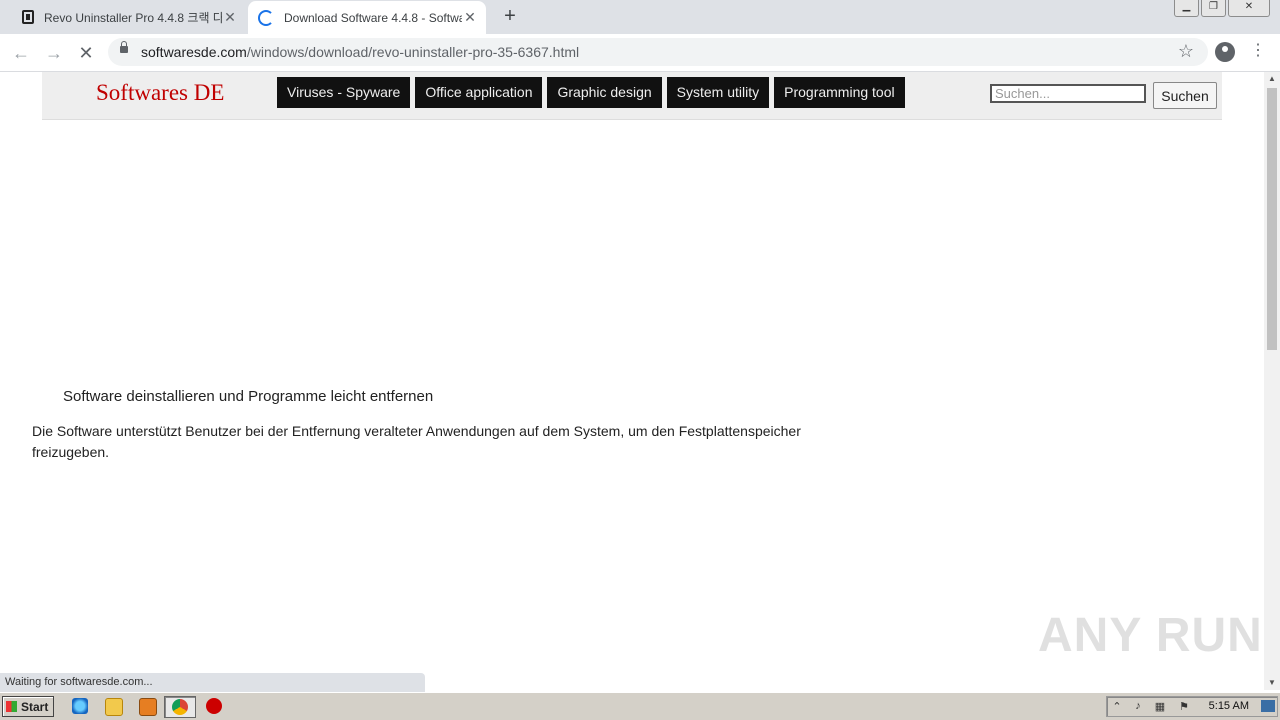 The height and width of the screenshot is (720, 1280). What do you see at coordinates (1272, 381) in the screenshot?
I see `page-scrollbar: ▲ ▼` at bounding box center [1272, 381].